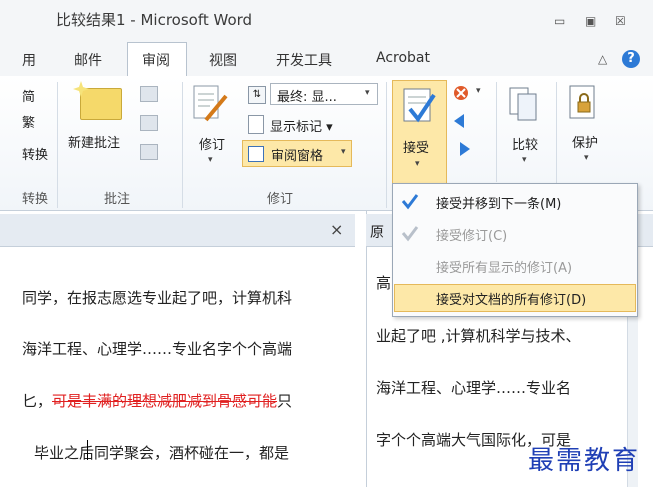 The height and width of the screenshot is (487, 653). I want to click on show-markup-button: 显示标记 ▾, so click(301, 125).